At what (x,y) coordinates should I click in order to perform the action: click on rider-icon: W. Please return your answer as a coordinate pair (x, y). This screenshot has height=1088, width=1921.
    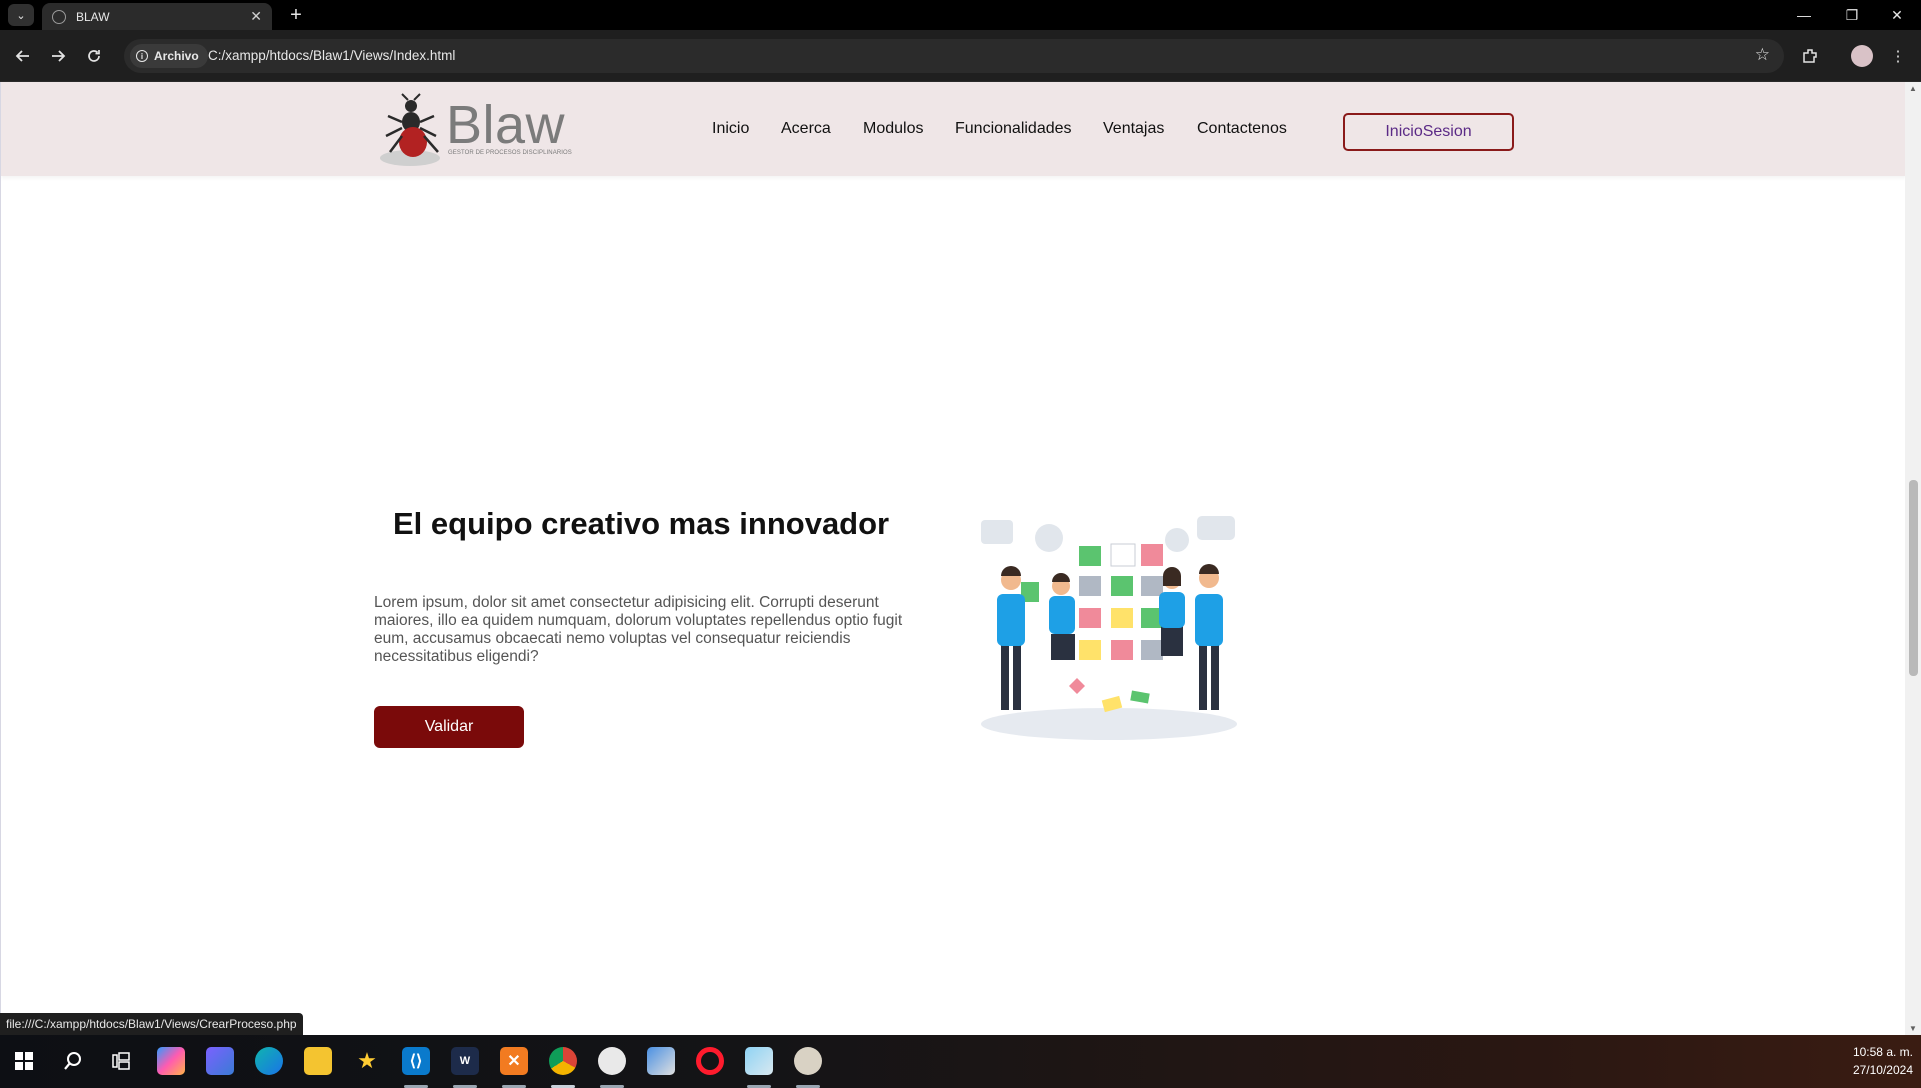
    Looking at the image, I should click on (465, 1061).